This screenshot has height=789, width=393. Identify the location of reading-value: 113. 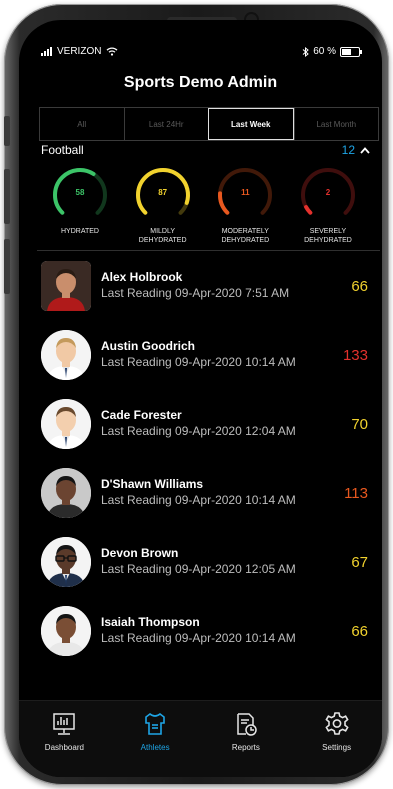
(356, 493).